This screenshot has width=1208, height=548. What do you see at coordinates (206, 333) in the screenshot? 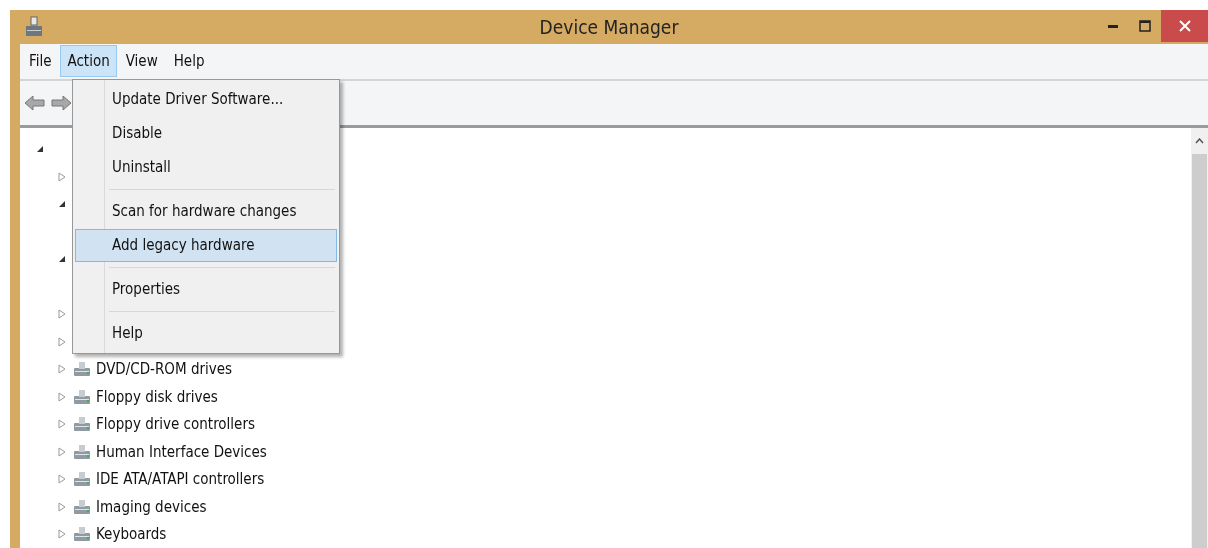
I see `dropdown-item: Help` at bounding box center [206, 333].